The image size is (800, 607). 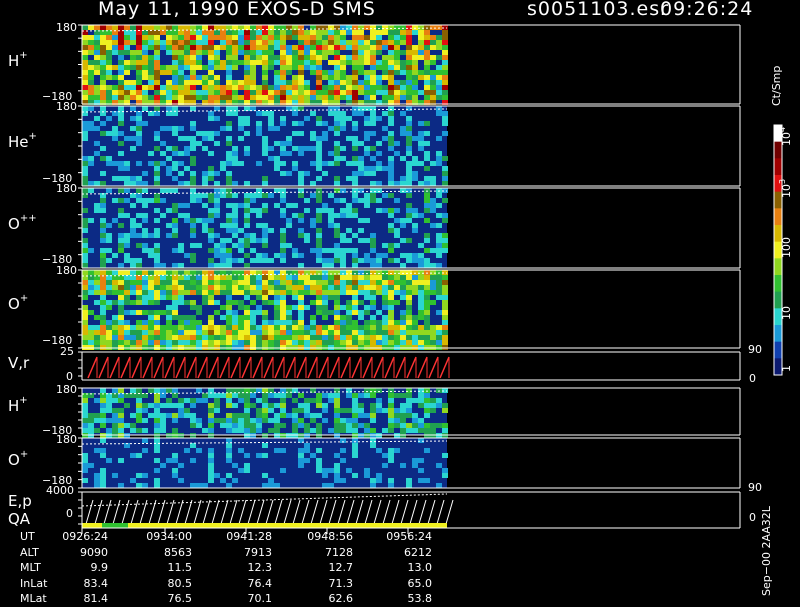 What do you see at coordinates (134, 512) in the screenshot?
I see `energy-trace` at bounding box center [134, 512].